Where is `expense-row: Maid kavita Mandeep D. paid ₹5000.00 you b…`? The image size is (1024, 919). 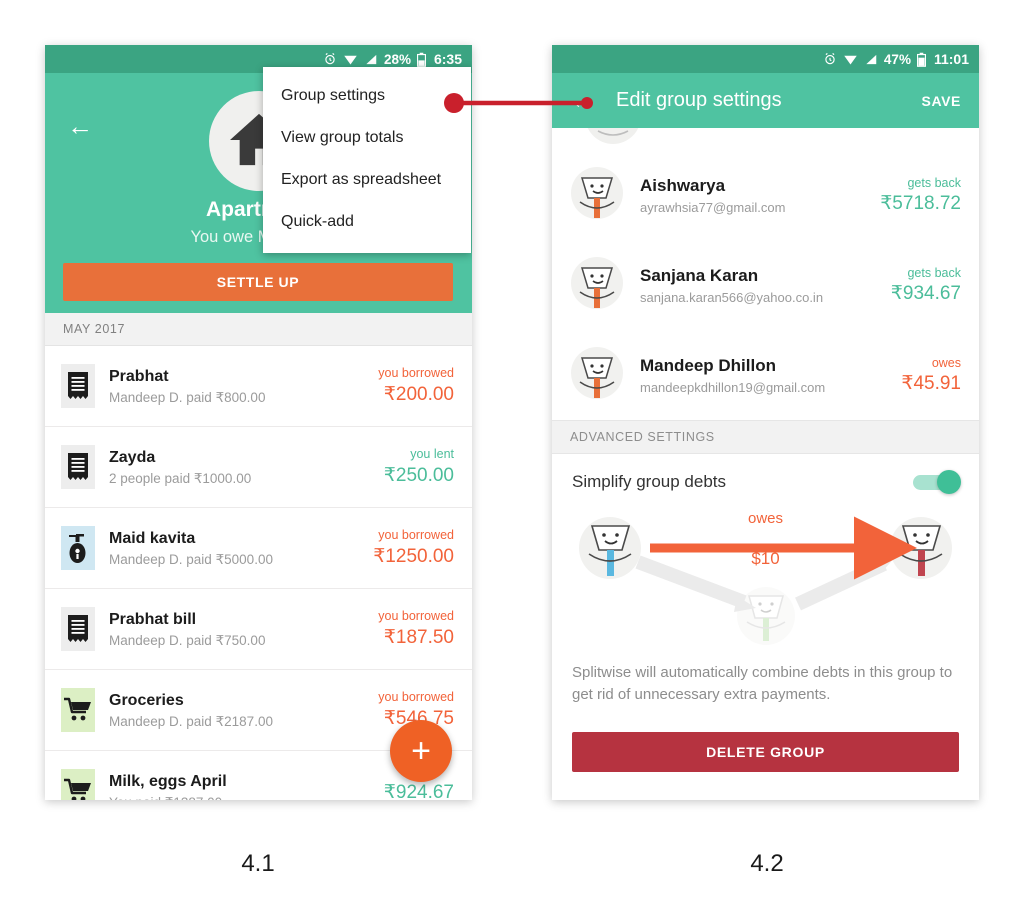
expense-row: Maid kavita Mandeep D. paid ₹5000.00 you b… is located at coordinates (258, 548).